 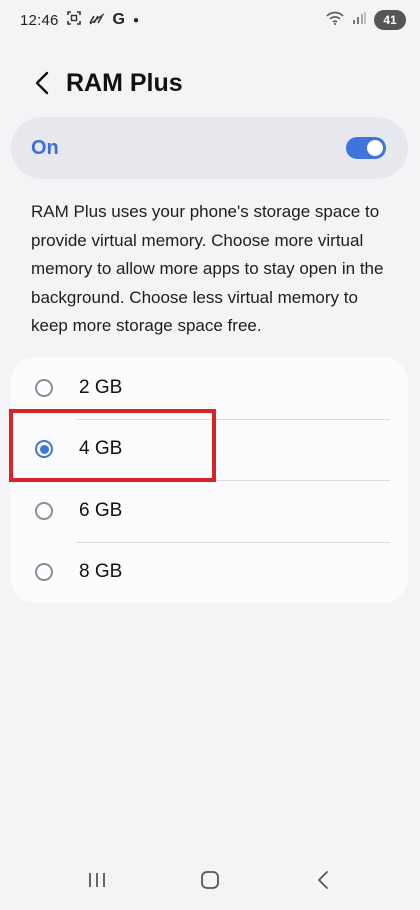 I want to click on chevron-left-icon, so click(x=42, y=83).